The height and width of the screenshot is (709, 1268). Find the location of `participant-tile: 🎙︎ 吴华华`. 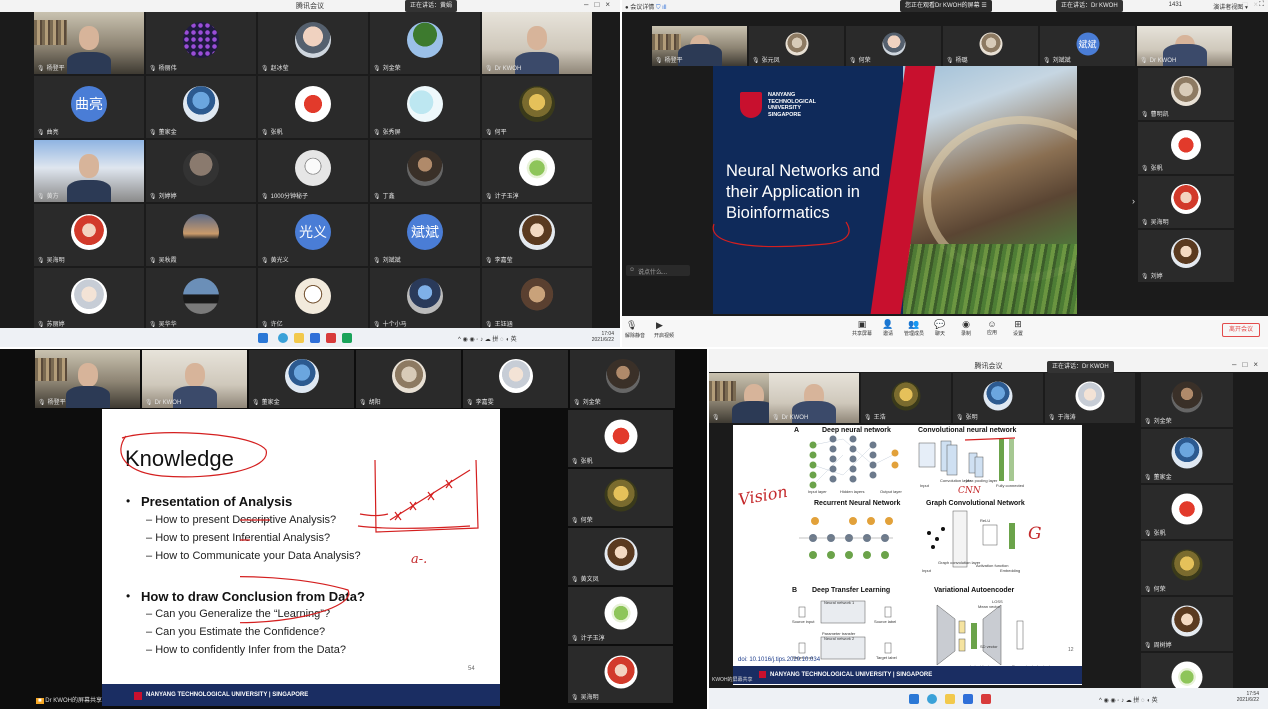

participant-tile: 🎙︎ 吴华华 is located at coordinates (201, 299).